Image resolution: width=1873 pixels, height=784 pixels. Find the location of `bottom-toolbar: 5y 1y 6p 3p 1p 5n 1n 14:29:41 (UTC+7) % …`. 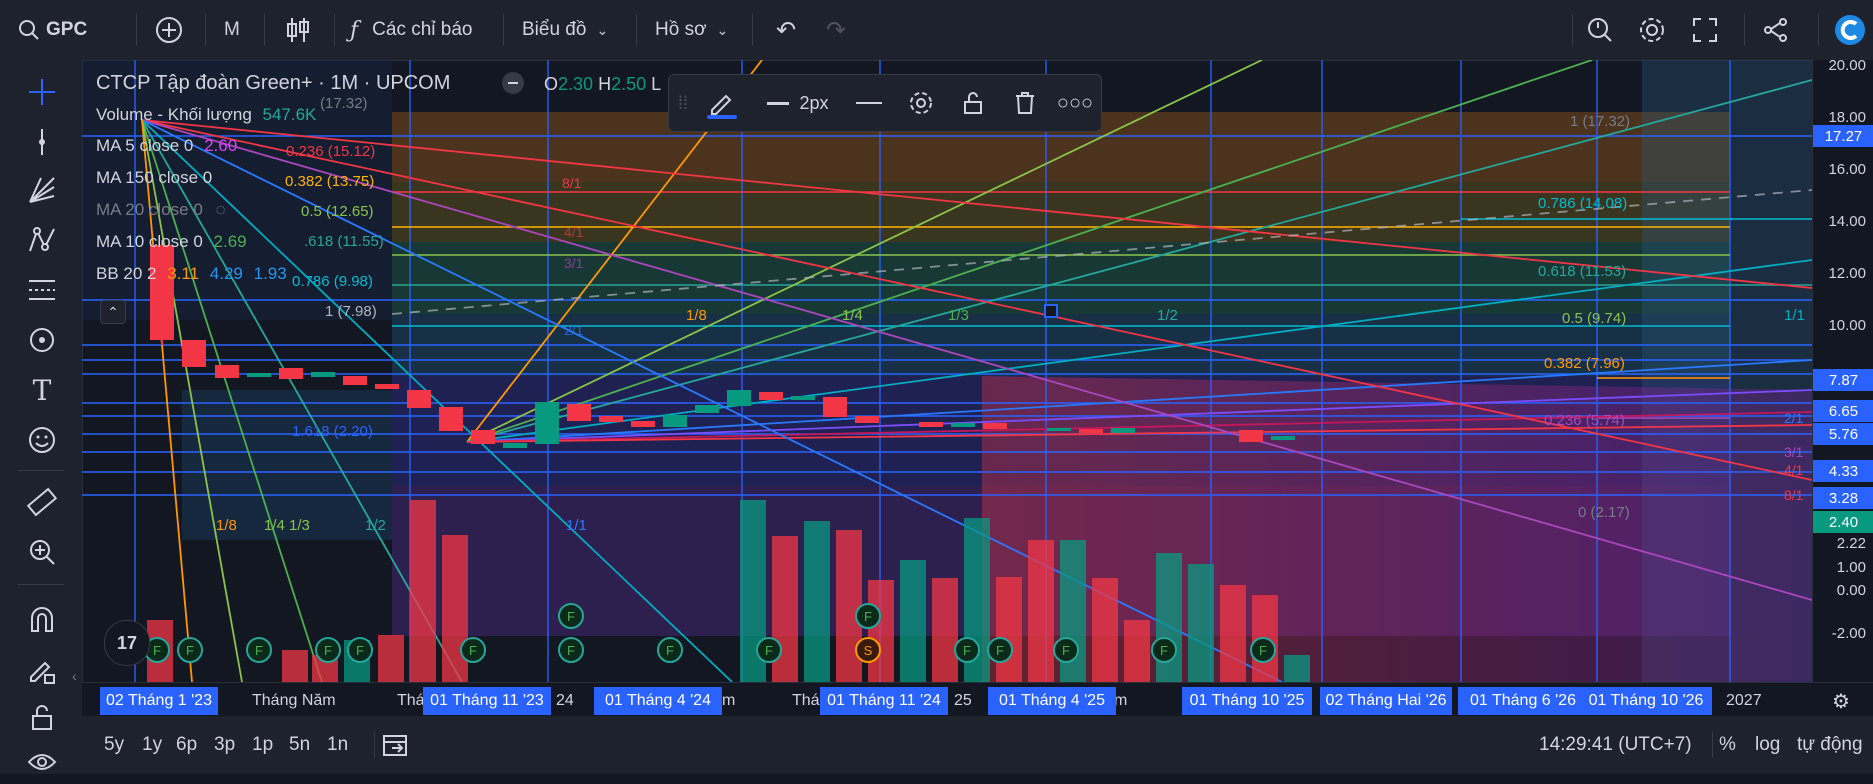

bottom-toolbar: 5y 1y 6p 3p 1p 5n 1n 14:29:41 (UTC+7) % … is located at coordinates (977, 745).